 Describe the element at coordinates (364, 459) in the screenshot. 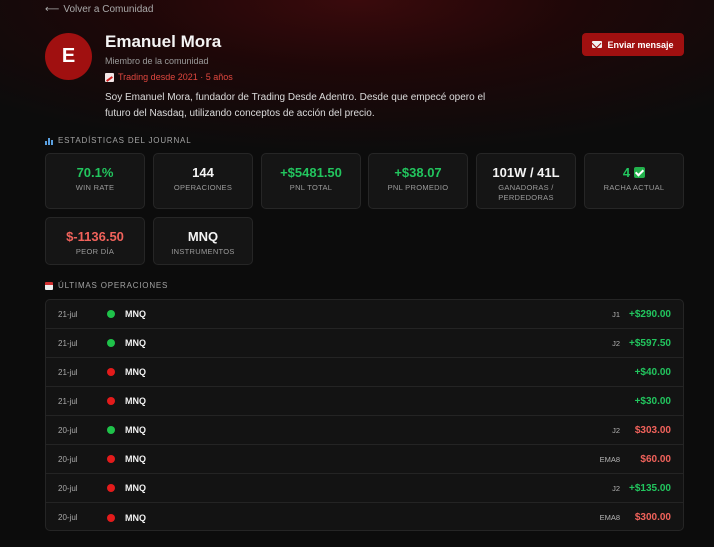

I see `operation-row: 20-jul MNQ EMA8 $60.00` at that location.